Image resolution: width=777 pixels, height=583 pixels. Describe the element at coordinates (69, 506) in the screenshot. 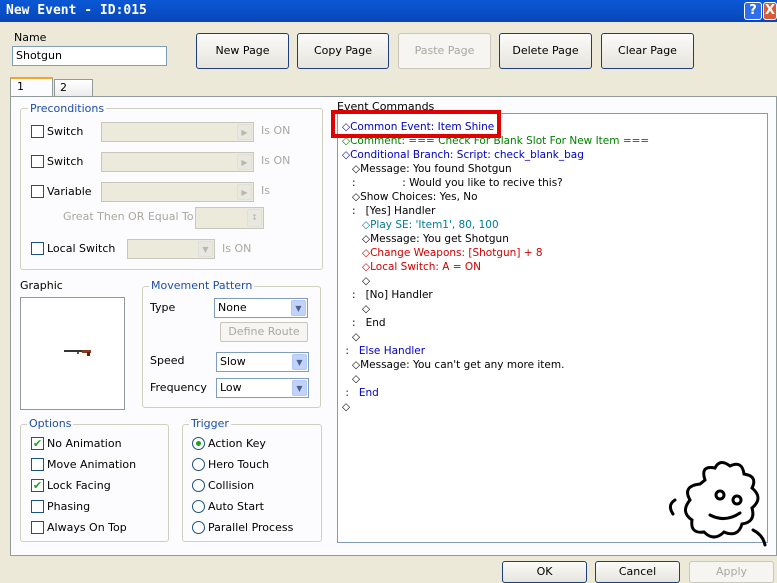

I see `option-label: Phasing` at that location.